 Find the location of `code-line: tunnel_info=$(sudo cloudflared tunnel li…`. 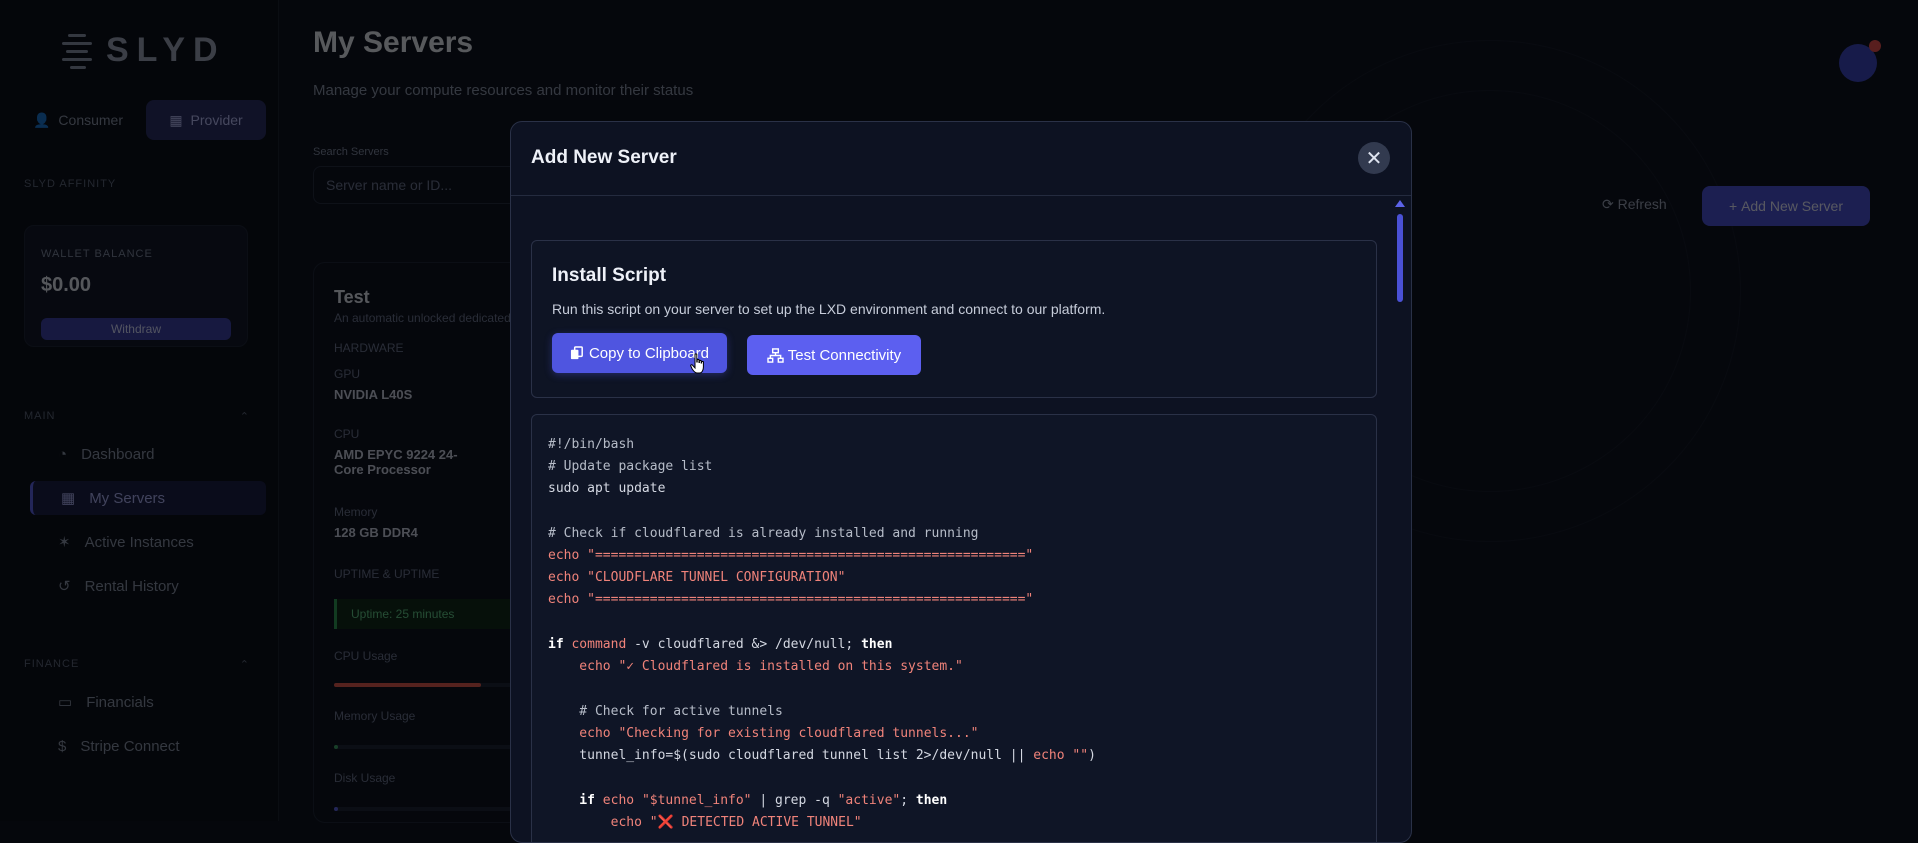

code-line: tunnel_info=$(sudo cloudflared tunnel li… is located at coordinates (822, 755).